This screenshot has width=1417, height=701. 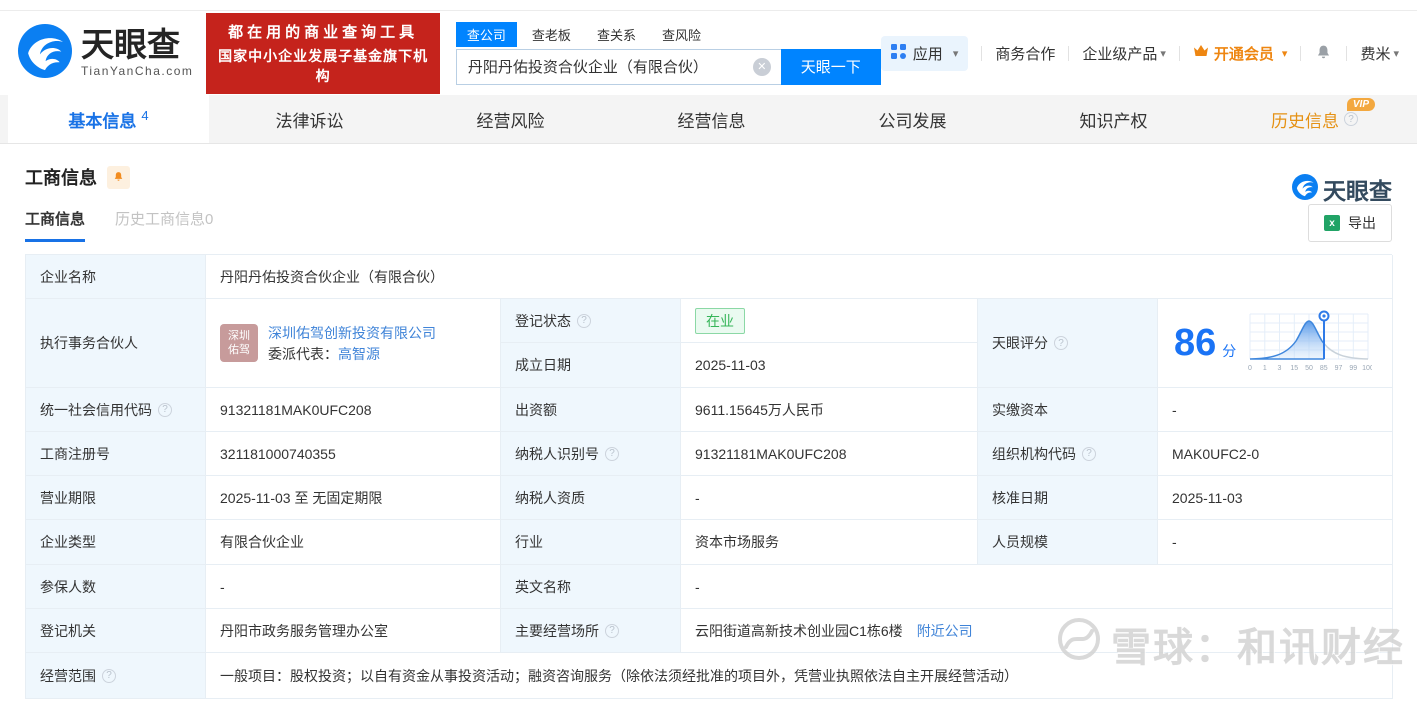 I want to click on search-tab-risk: 查风险, so click(x=681, y=34).